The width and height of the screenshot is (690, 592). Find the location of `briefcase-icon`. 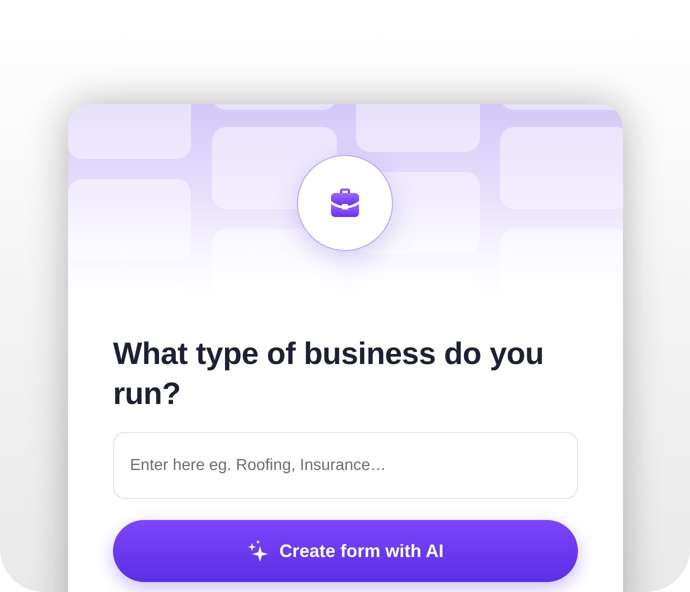

briefcase-icon is located at coordinates (345, 203).